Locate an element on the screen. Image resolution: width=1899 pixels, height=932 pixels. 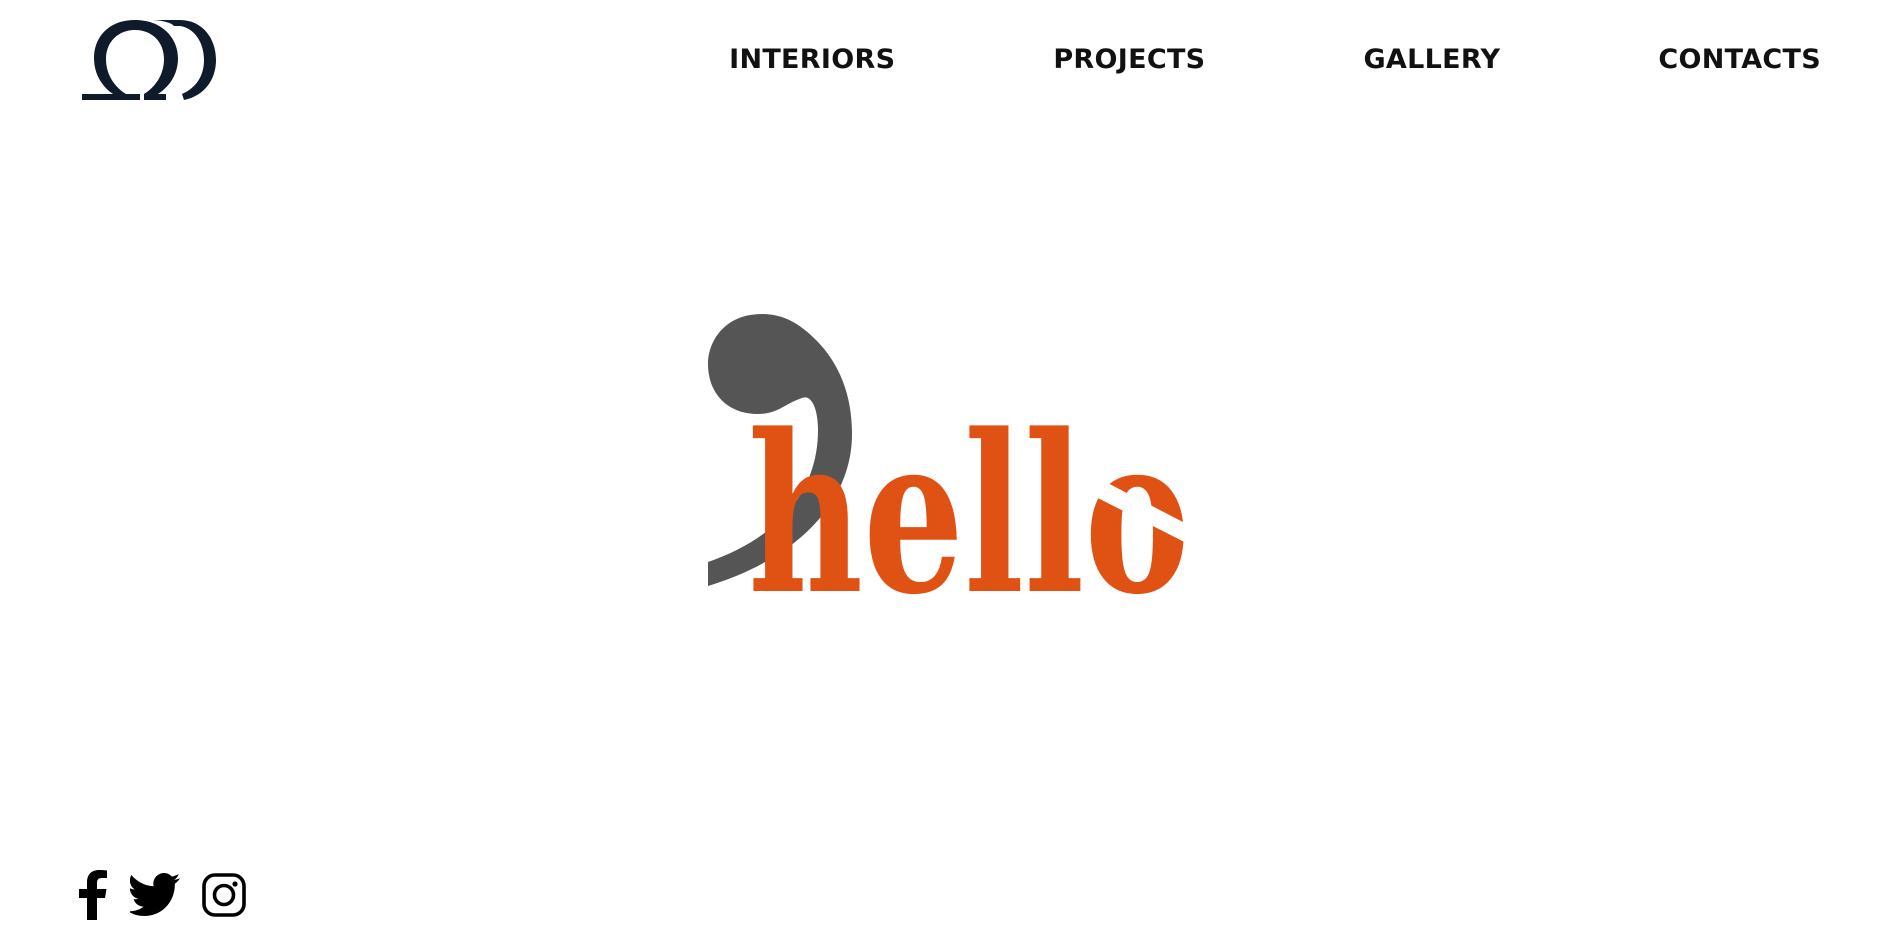
logo-link is located at coordinates (147, 59).